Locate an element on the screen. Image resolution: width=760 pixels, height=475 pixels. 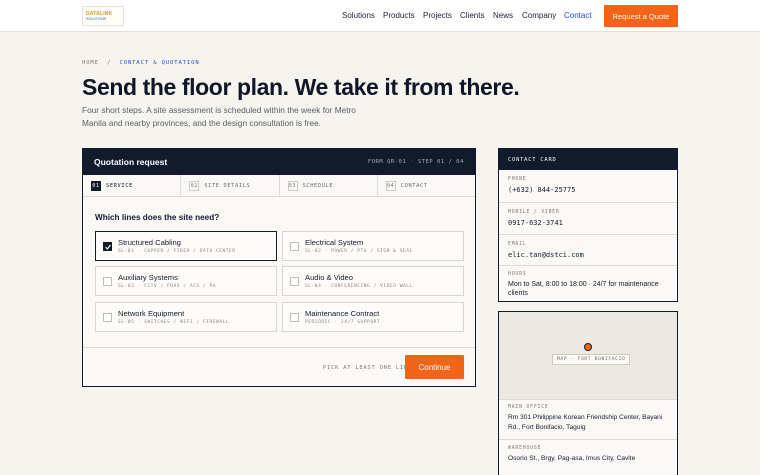
option-name: Maintenance Contract is located at coordinates (342, 313).